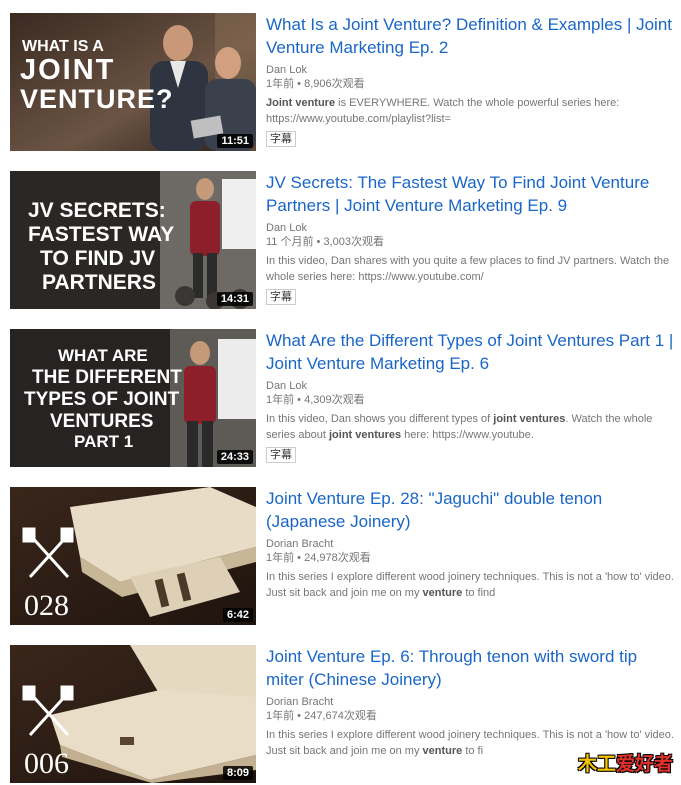 This screenshot has height=785, width=681. Describe the element at coordinates (133, 82) in the screenshot. I see `video-thumbnail: WHAT IS A JOINT VENTURE? 11:51` at that location.